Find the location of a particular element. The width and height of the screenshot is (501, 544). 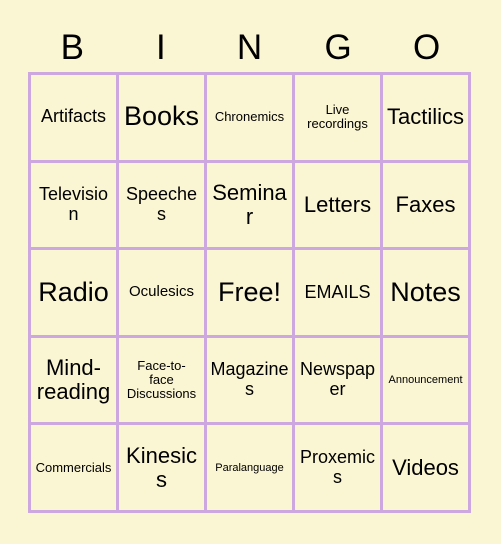

bingo-cell: Letters is located at coordinates (339, 206).